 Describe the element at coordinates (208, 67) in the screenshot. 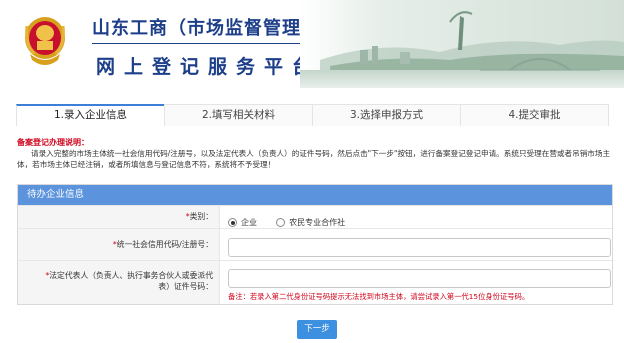

I see `site-title-line2: 网上登记服务平台` at that location.